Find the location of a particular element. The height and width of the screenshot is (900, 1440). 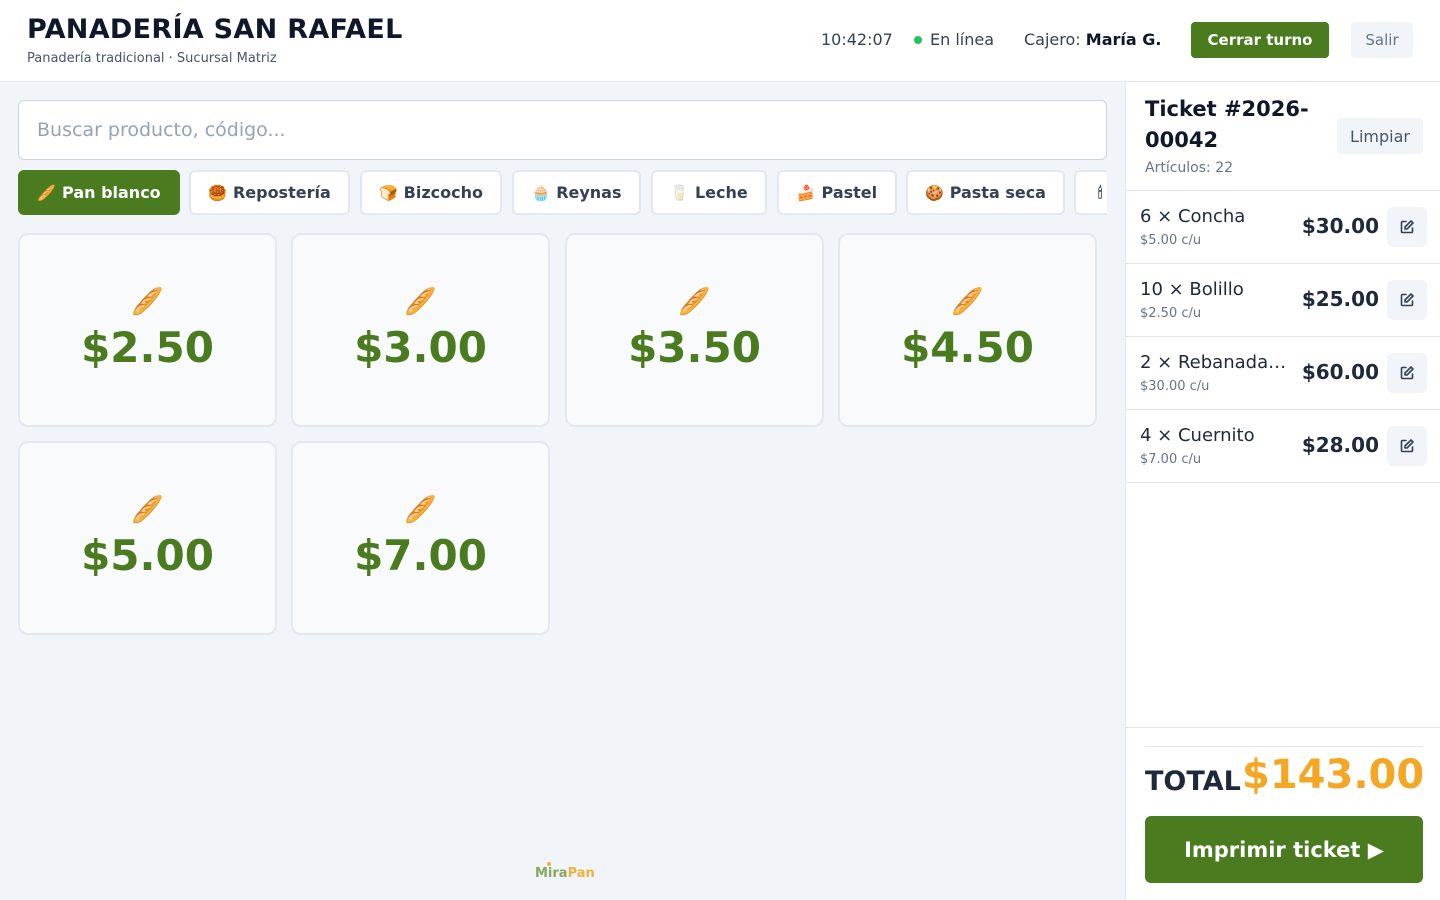

category-reynas: 🧁 Reynas is located at coordinates (576, 192).